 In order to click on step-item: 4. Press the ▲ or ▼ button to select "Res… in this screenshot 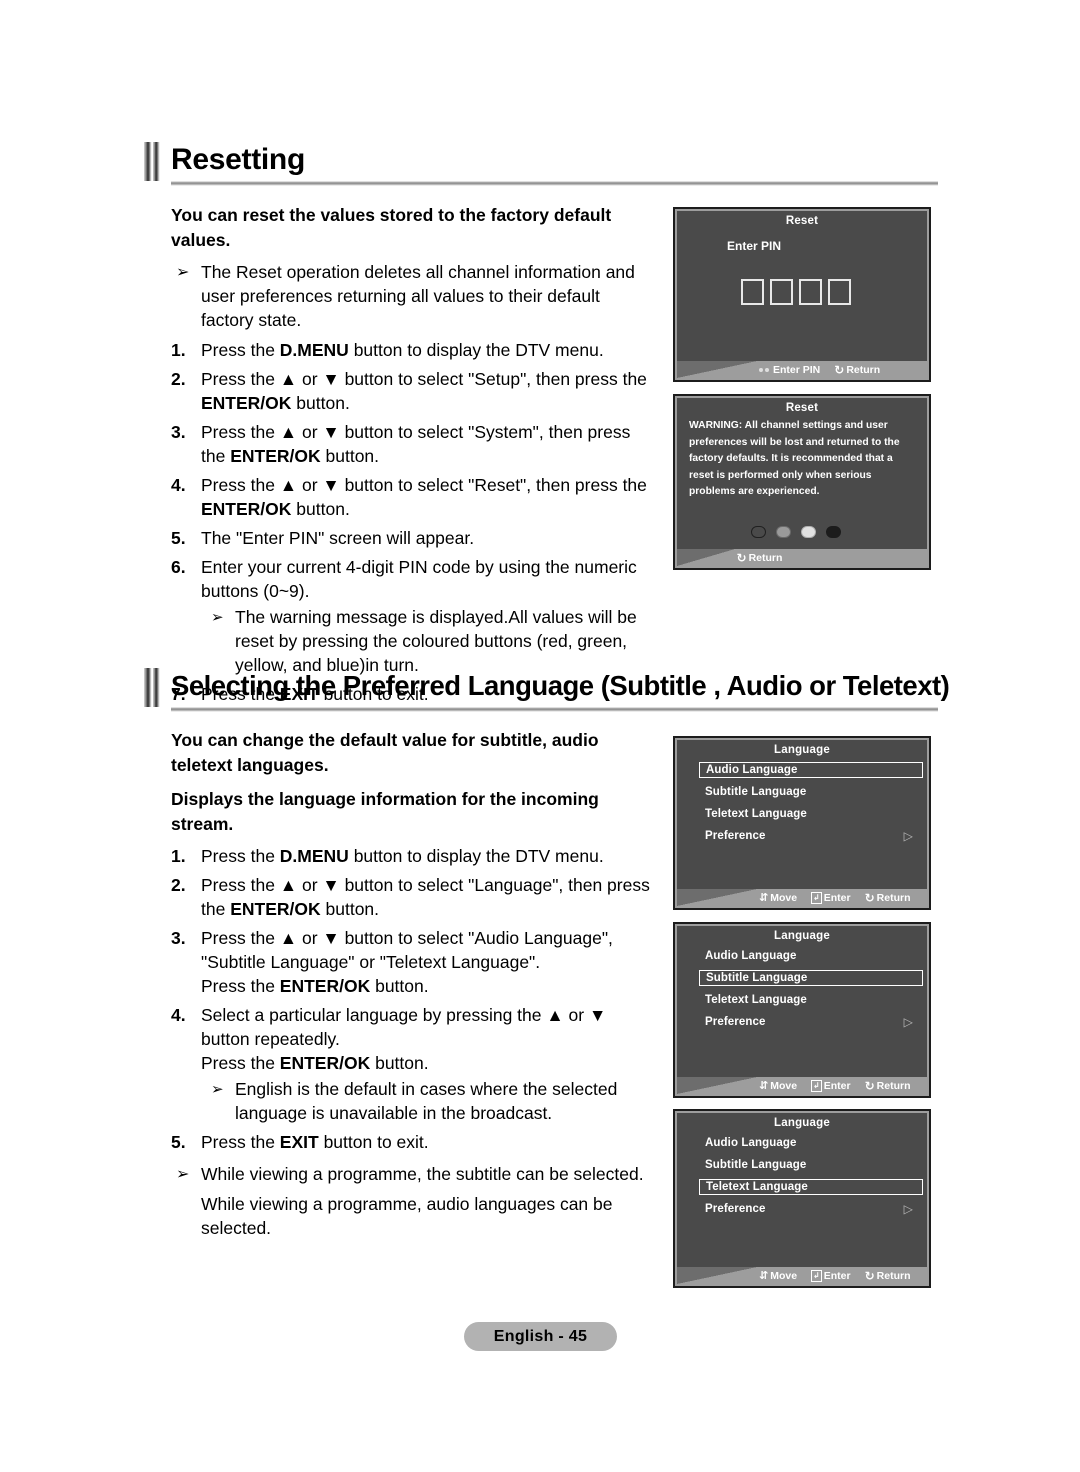, I will do `click(413, 497)`.